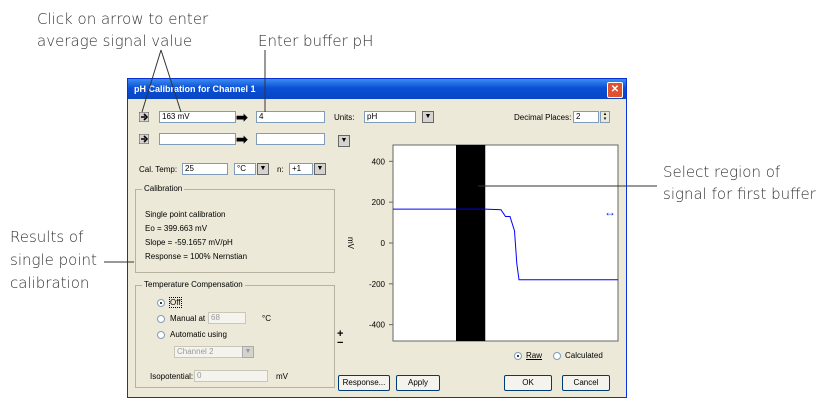 This screenshot has height=401, width=837. What do you see at coordinates (189, 242) in the screenshot?
I see `calibration-slope: Slope = -59.1657 mV/pH` at bounding box center [189, 242].